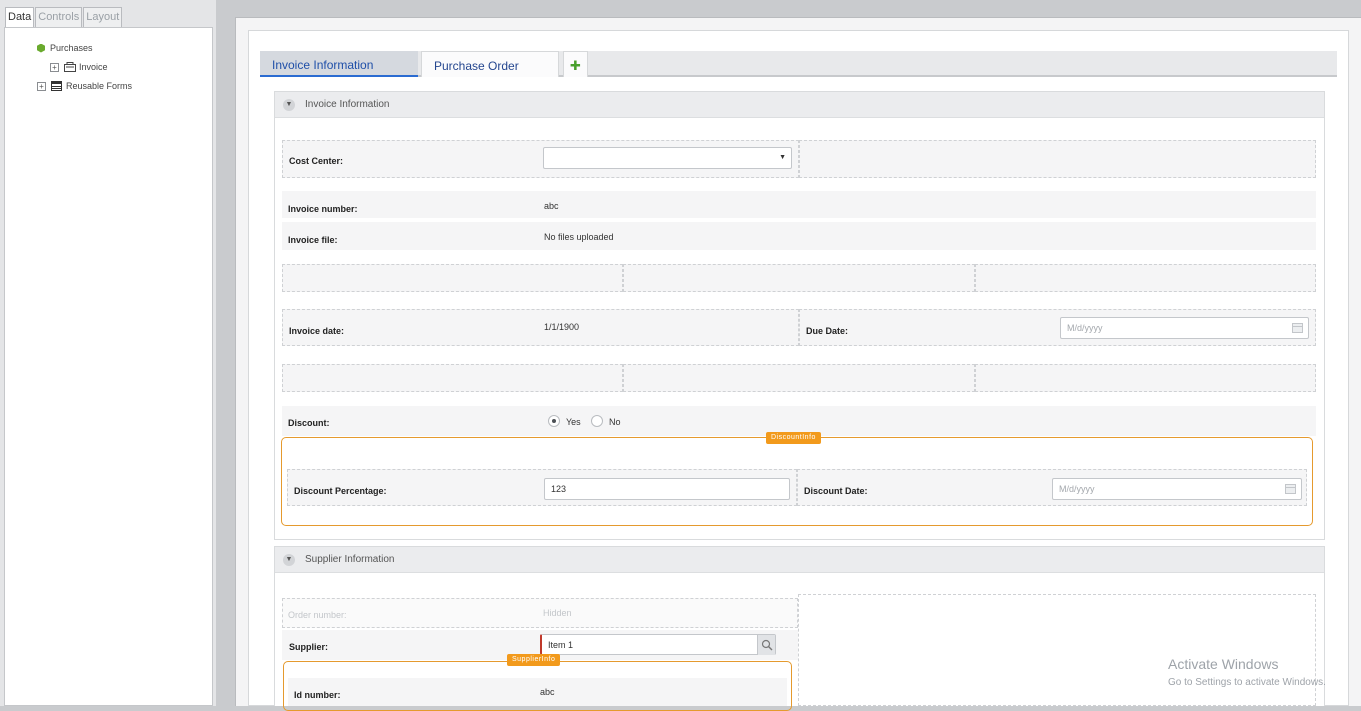 This screenshot has height=711, width=1361. What do you see at coordinates (799, 204) in the screenshot?
I see `invoice-number-row` at bounding box center [799, 204].